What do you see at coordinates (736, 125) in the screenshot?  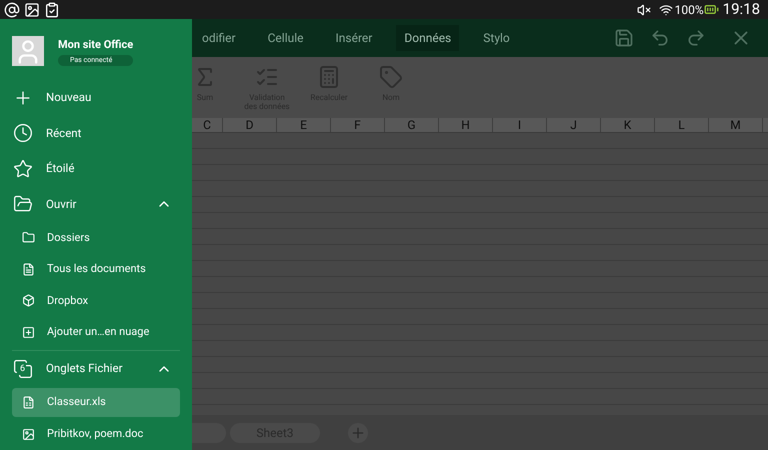 I see `column-header: M` at bounding box center [736, 125].